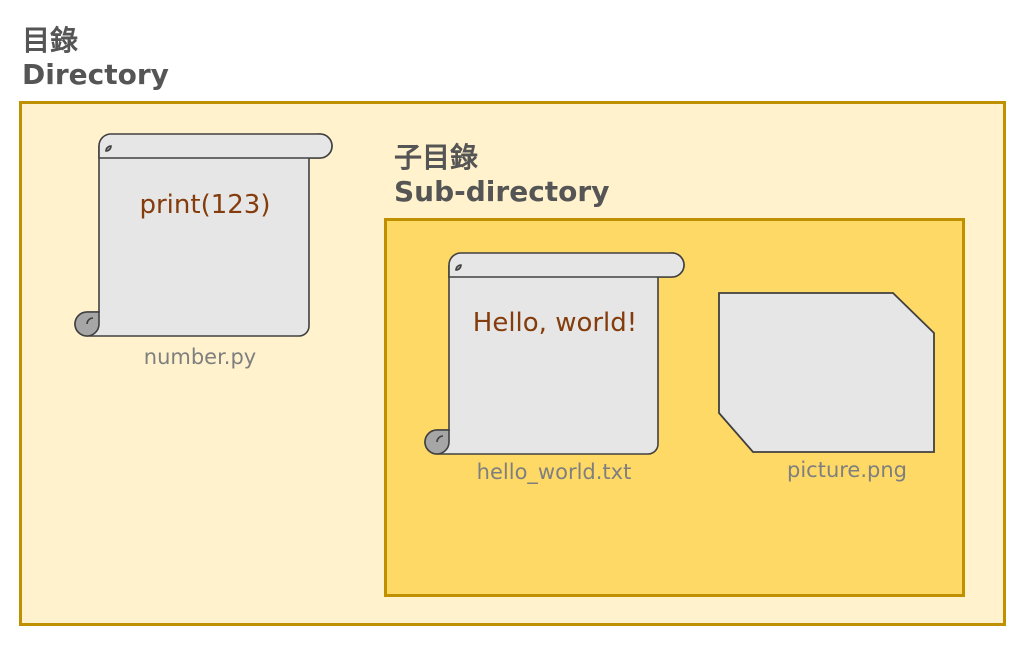 Image resolution: width=1024 pixels, height=648 pixels. I want to click on directory-label-zh: 目錄, so click(50, 40).